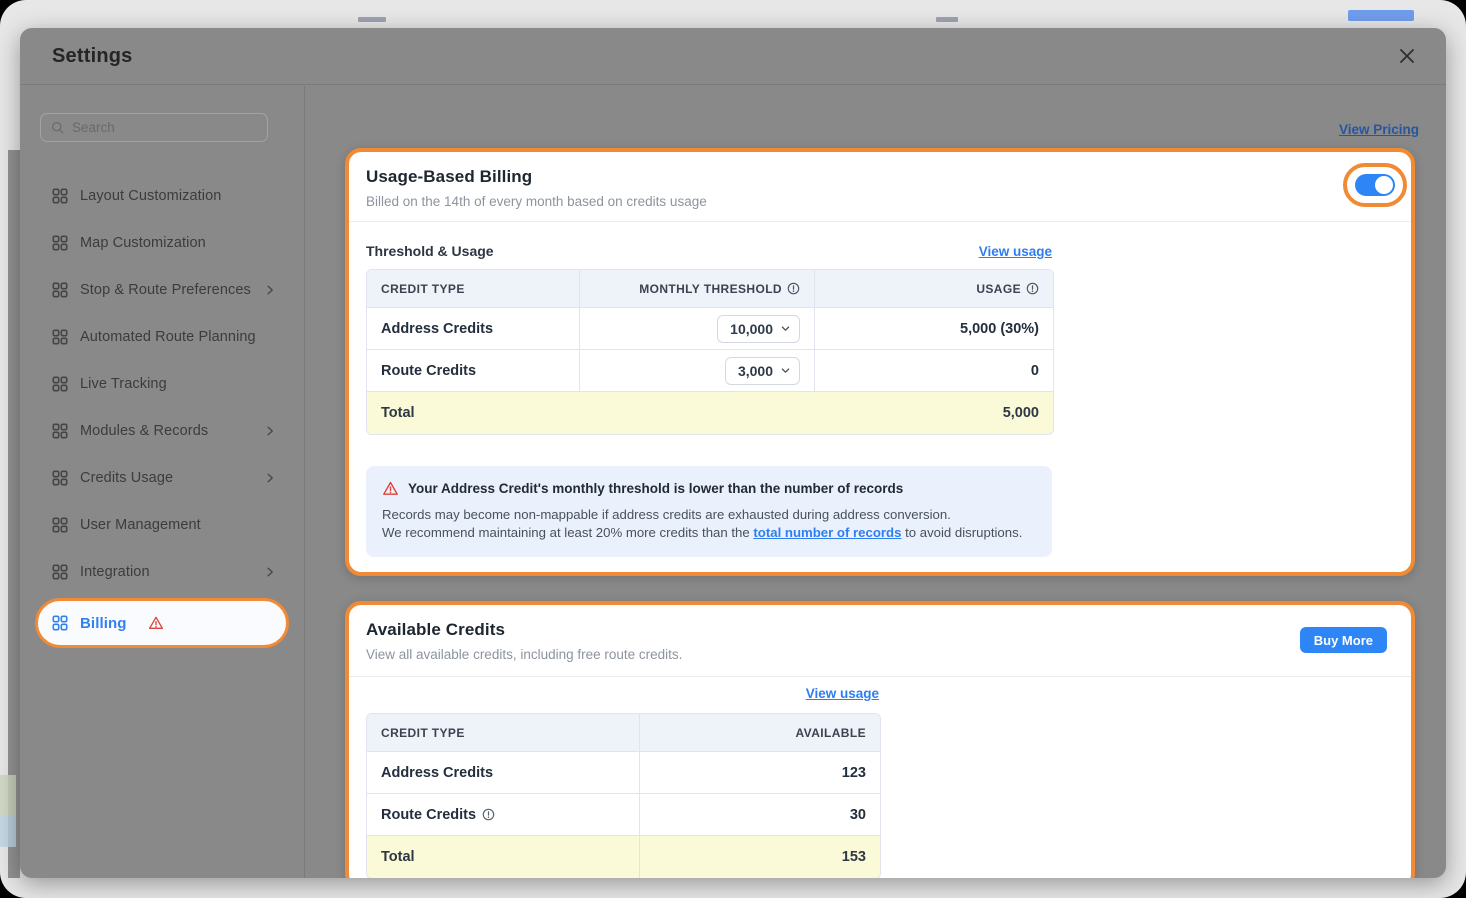 The height and width of the screenshot is (898, 1466). I want to click on highlight-ring, so click(1375, 185).